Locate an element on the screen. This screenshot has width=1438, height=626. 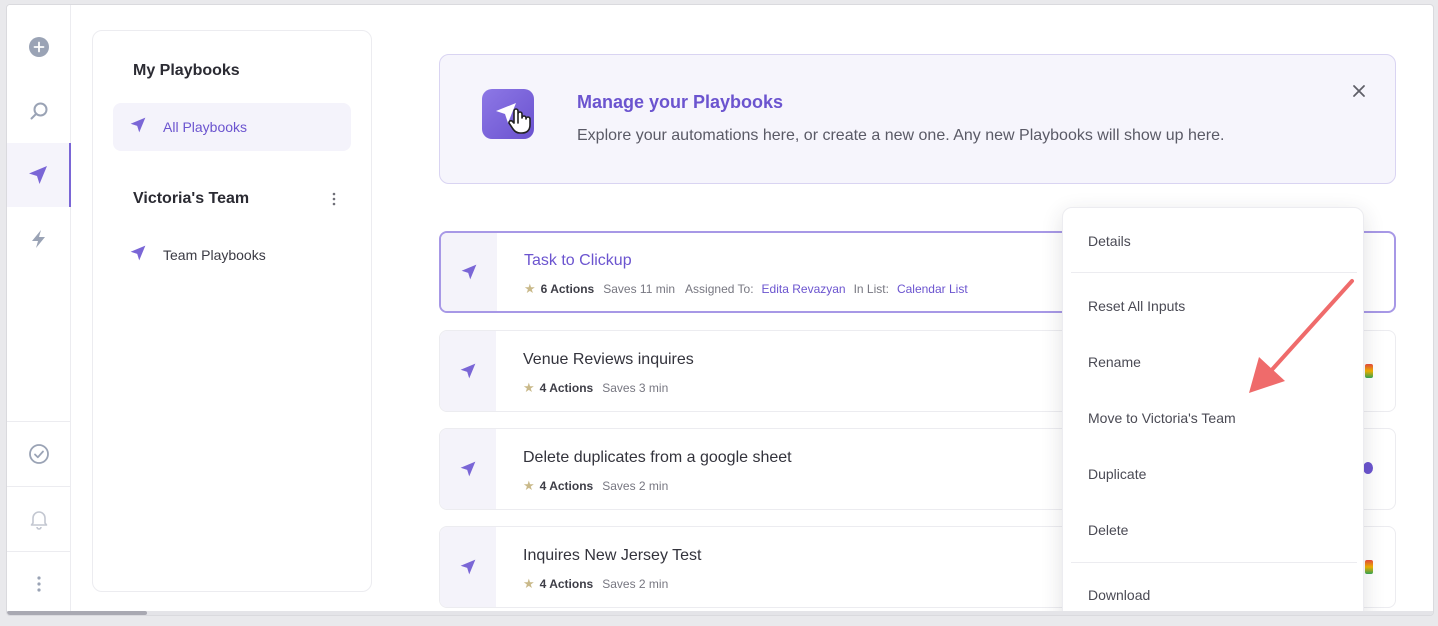
playbook-meta: ★ 4 Actions Saves 3 min is located at coordinates (600, 388).